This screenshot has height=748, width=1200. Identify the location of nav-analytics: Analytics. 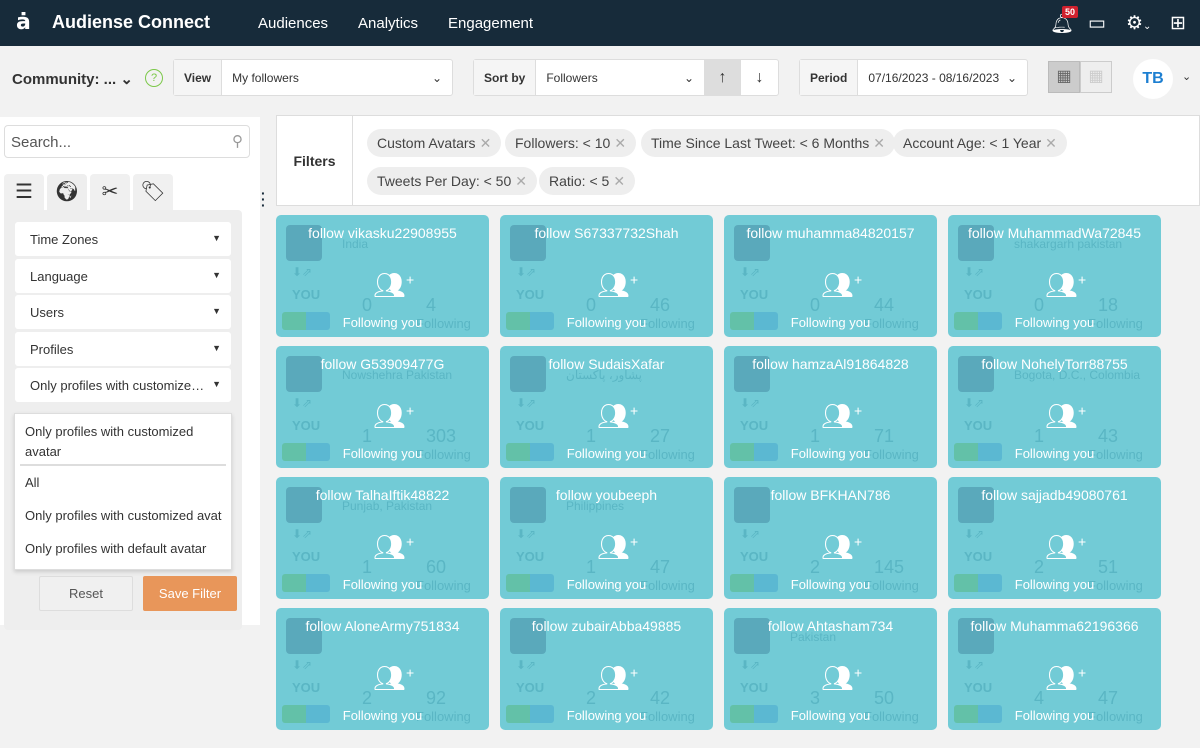
(388, 23).